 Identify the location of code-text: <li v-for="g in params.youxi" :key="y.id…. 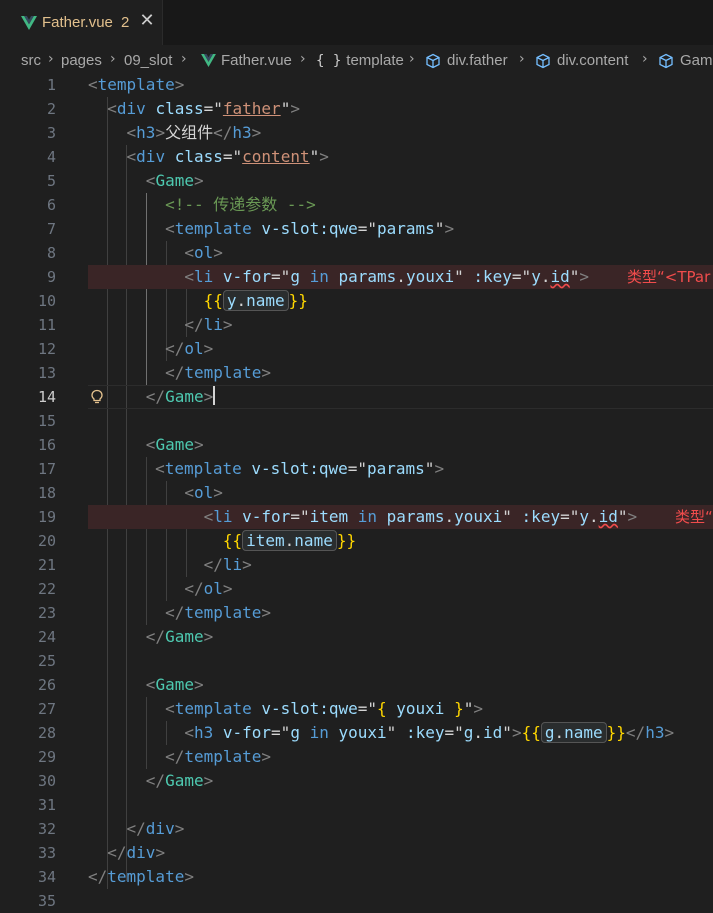
(387, 276).